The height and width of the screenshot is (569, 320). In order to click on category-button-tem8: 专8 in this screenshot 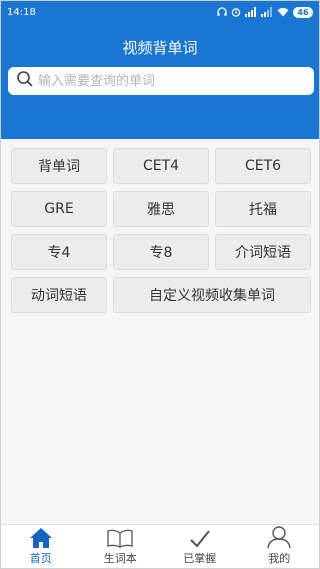, I will do `click(161, 252)`.